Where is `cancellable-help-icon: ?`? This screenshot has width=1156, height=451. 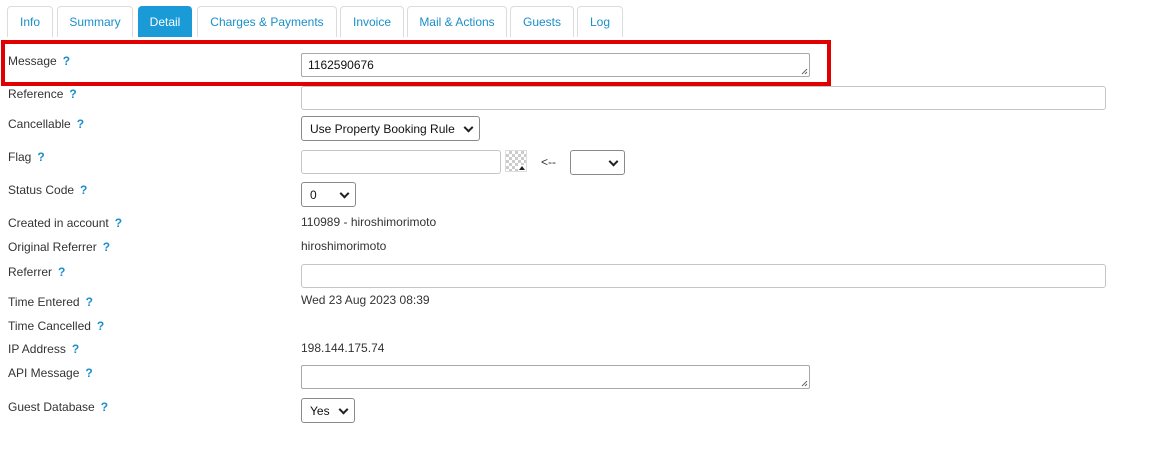 cancellable-help-icon: ? is located at coordinates (80, 124).